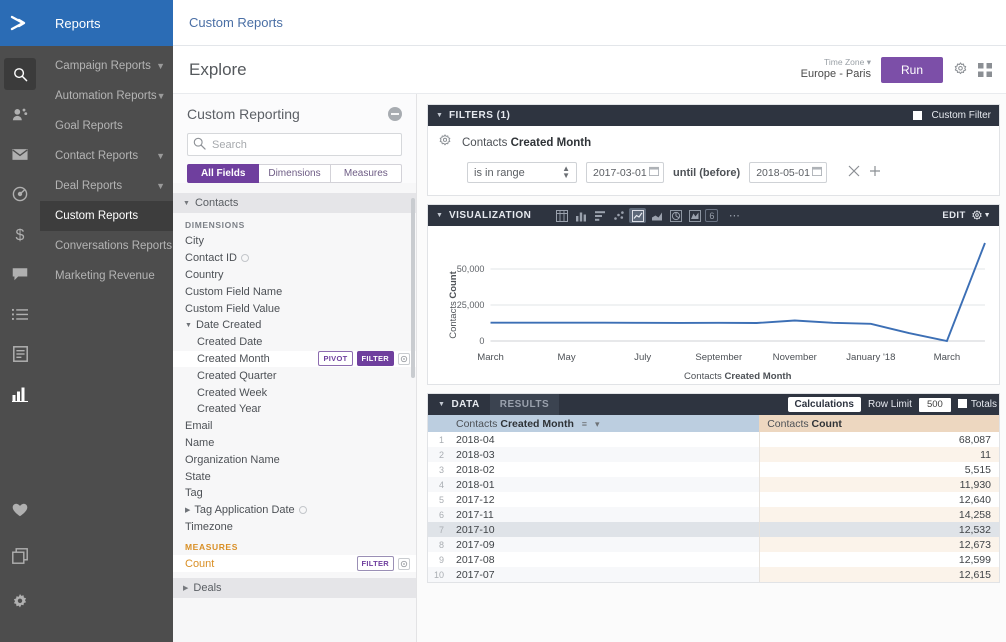  I want to click on totals-toggle: Totals, so click(977, 404).